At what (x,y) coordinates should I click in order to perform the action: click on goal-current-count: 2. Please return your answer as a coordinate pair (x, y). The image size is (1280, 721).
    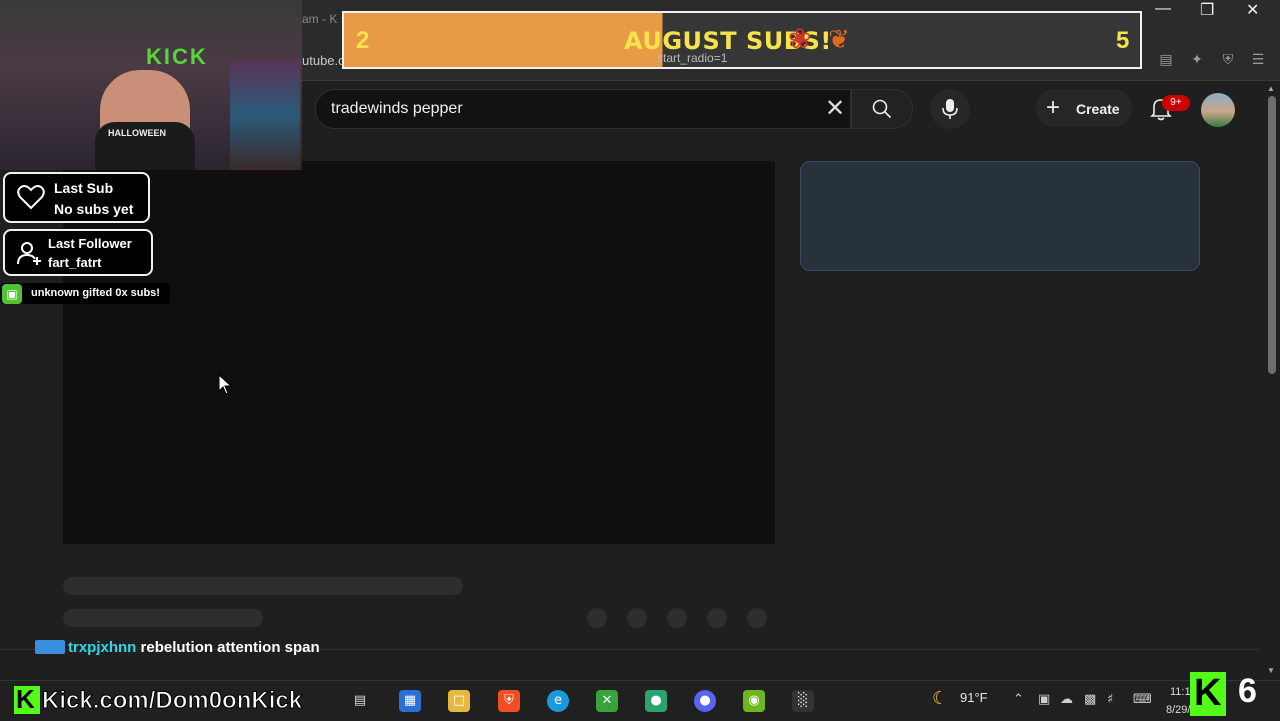
    Looking at the image, I should click on (363, 40).